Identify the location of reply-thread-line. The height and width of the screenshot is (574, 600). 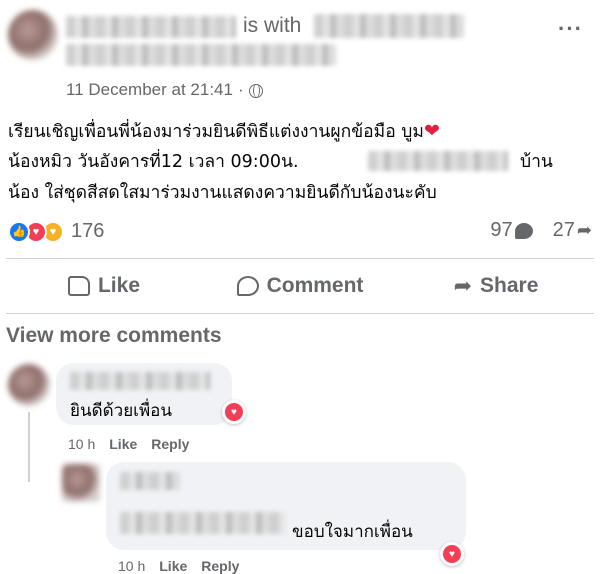
(29, 447).